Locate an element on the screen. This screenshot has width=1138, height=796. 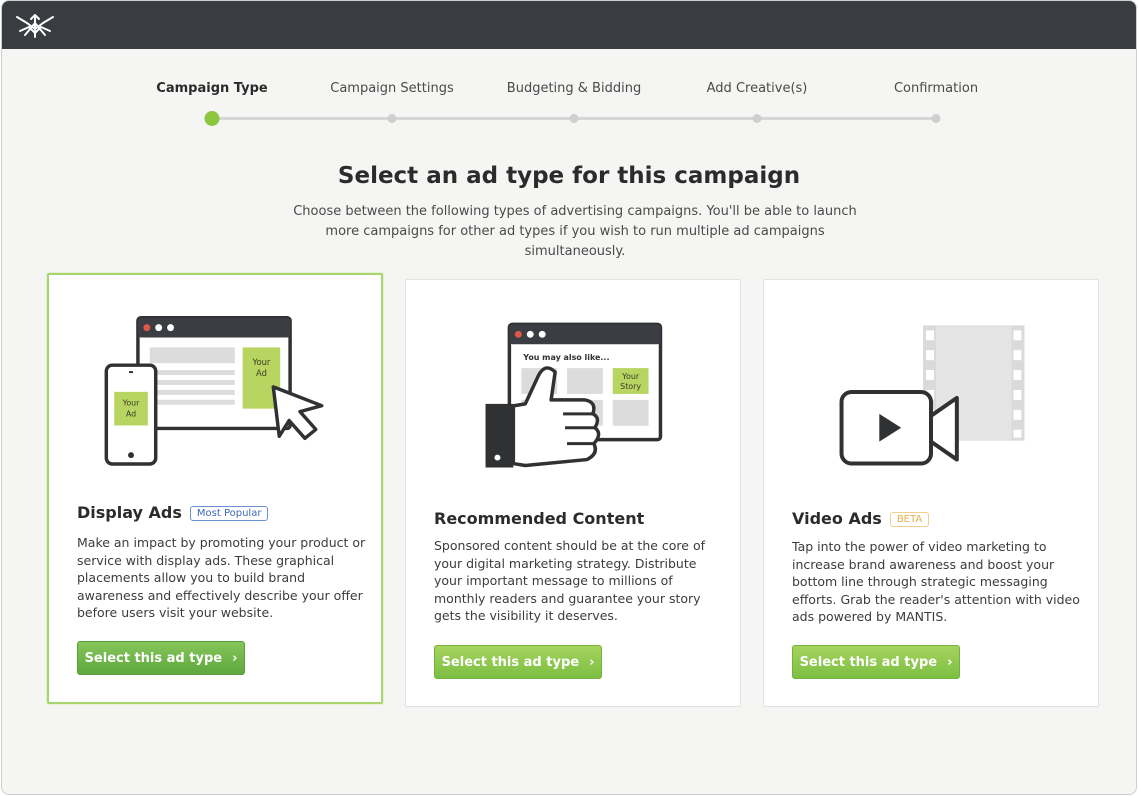
page-title: Select an ad type for this campaign is located at coordinates (569, 176).